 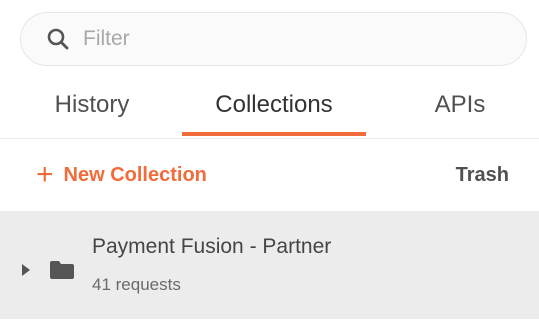 I want to click on folder-icon, so click(x=62, y=270).